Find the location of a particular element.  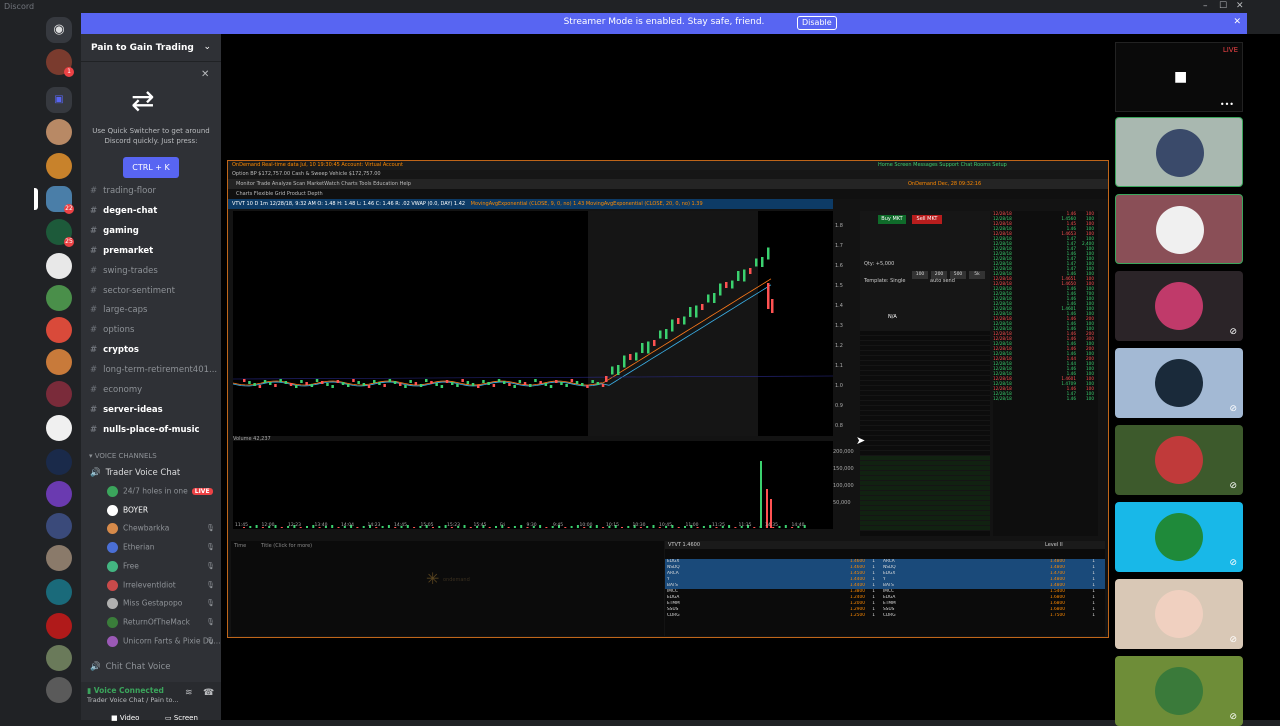

quick-switcher-close-icon: ✕ is located at coordinates (205, 74).